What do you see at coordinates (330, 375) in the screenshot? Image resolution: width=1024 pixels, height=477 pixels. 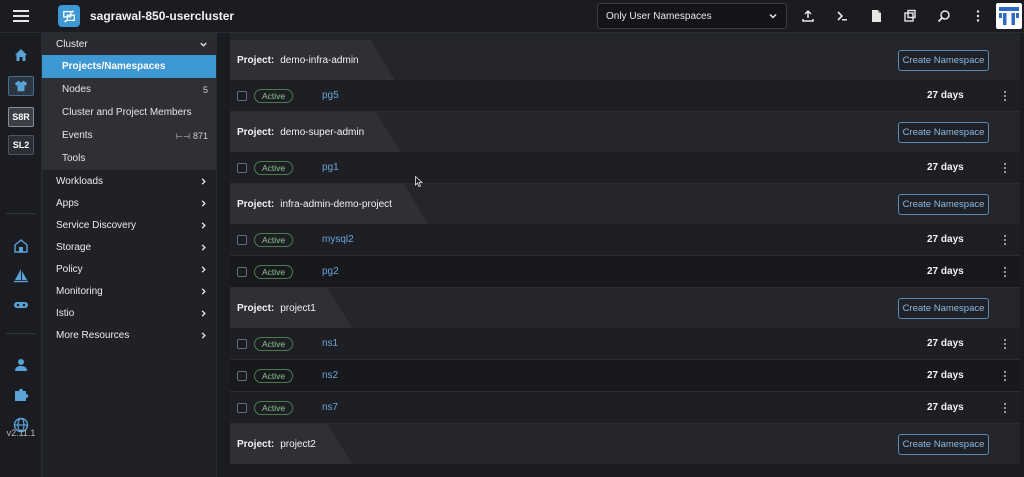 I see `namespace-link: ns2` at bounding box center [330, 375].